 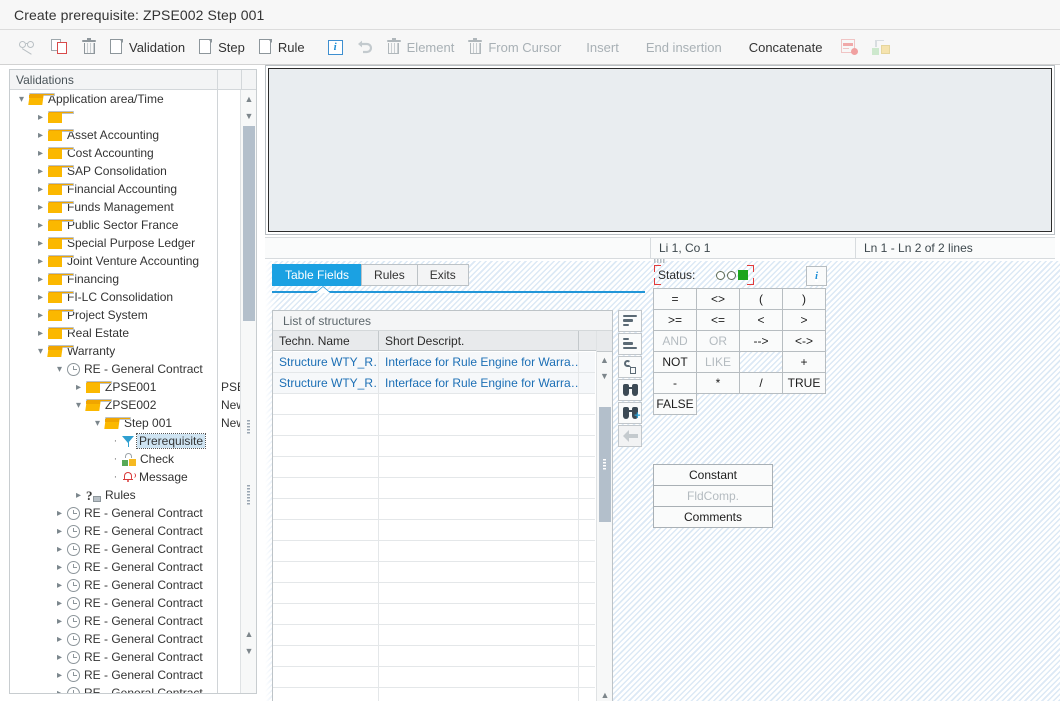 I want to click on tab-exits: Exits, so click(x=442, y=275).